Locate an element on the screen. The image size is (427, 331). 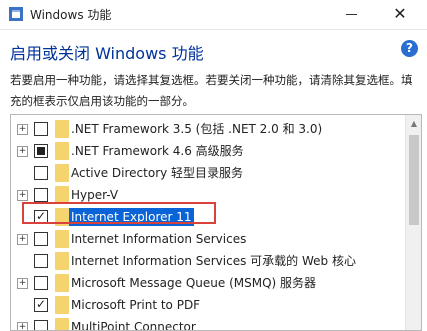
feature-row: Active Directory 轻型目录服务 is located at coordinates (206, 173).